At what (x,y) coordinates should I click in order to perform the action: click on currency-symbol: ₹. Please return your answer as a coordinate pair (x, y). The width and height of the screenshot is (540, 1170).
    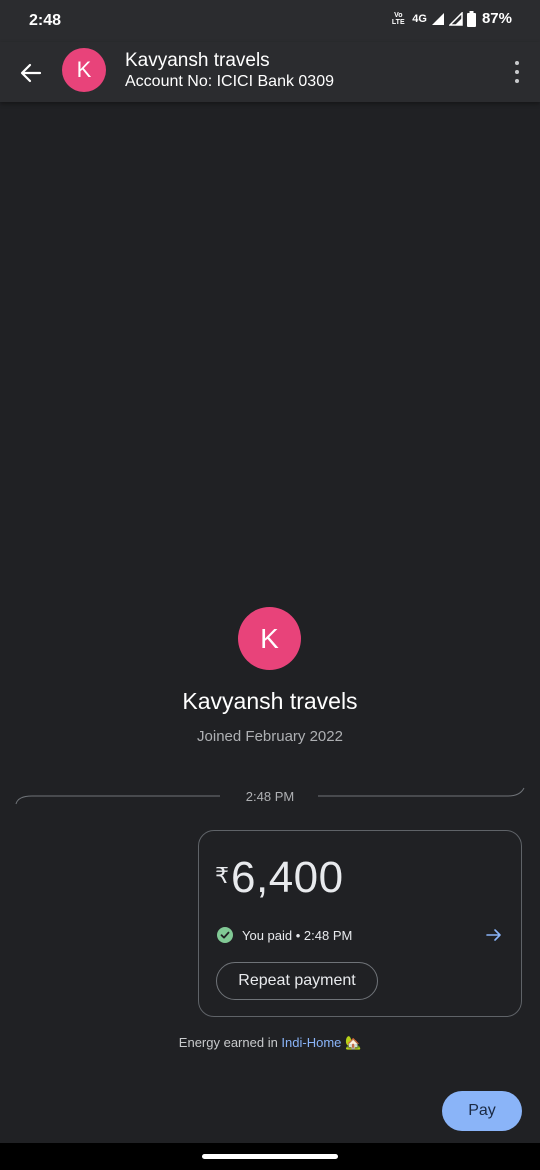
    Looking at the image, I should click on (222, 875).